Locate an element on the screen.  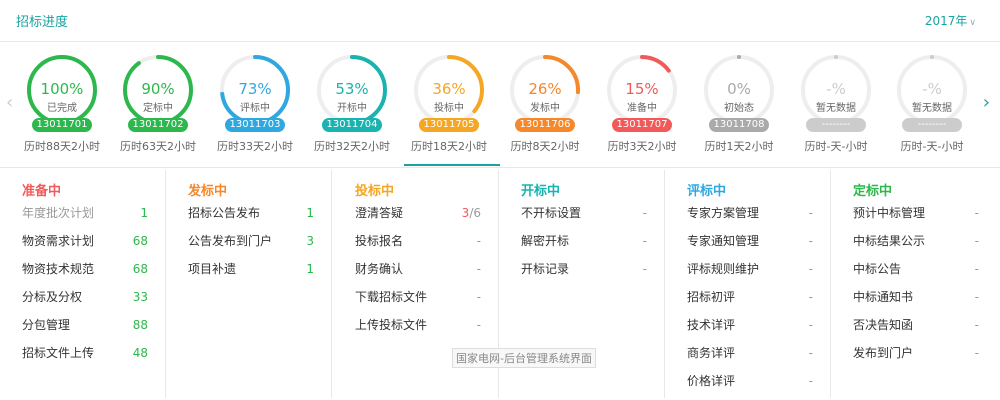
row-label: 下载招标文件 is located at coordinates (391, 297).